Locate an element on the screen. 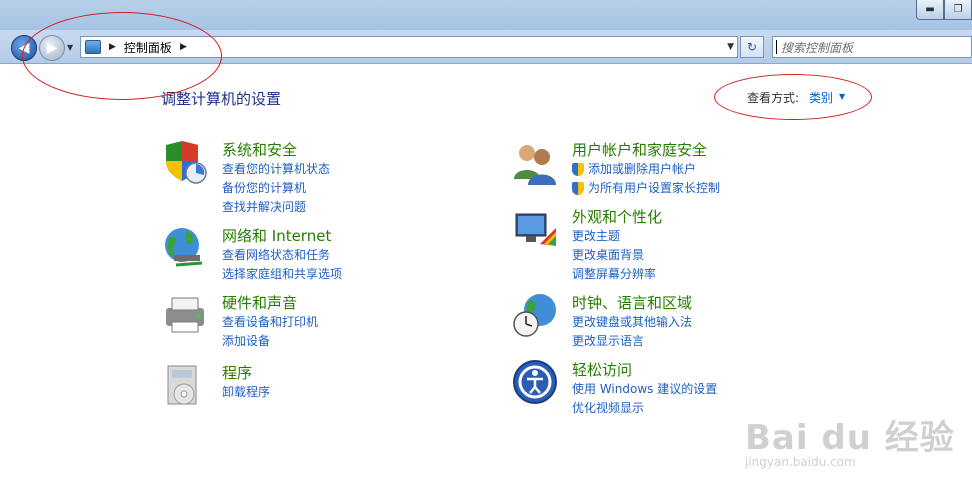  system-security-icon is located at coordinates (185, 162).